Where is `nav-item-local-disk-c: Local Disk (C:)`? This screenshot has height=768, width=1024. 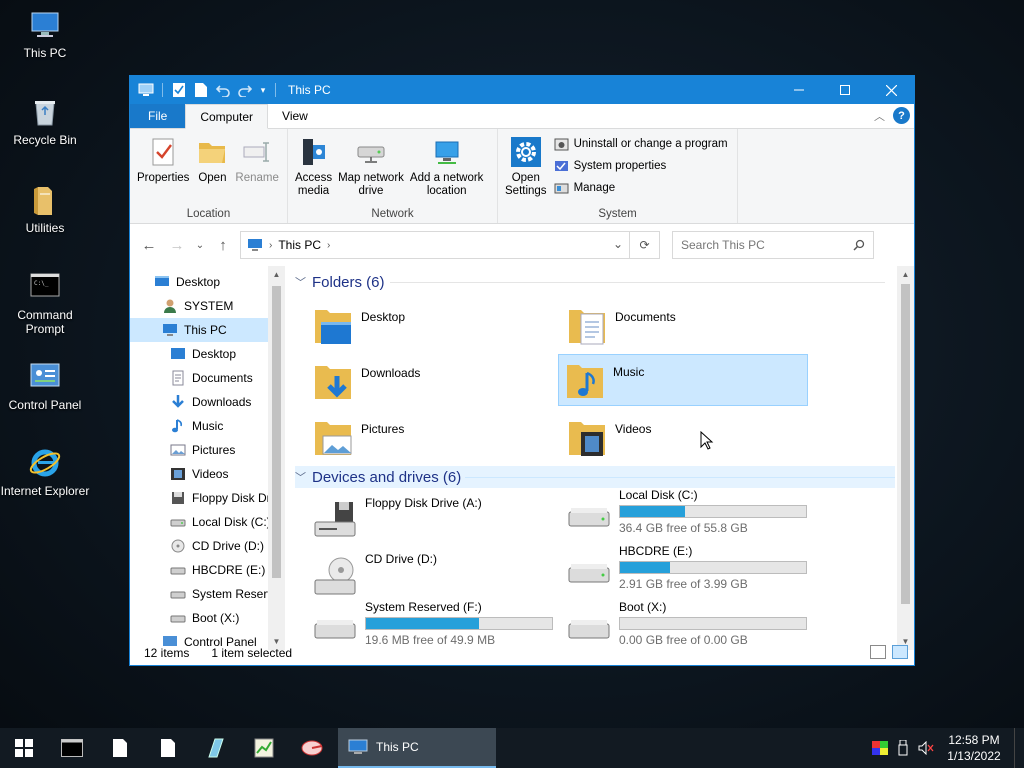
nav-item-local-disk-c: Local Disk (C:) is located at coordinates (200, 522).